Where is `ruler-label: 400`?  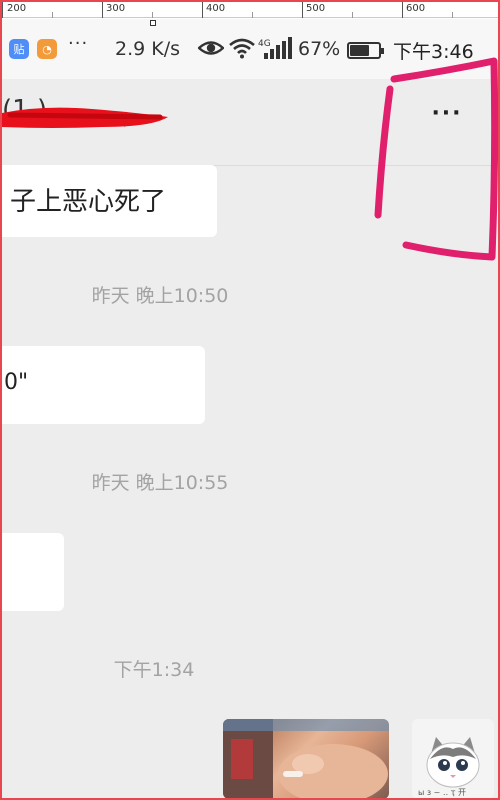
ruler-label: 400 is located at coordinates (216, 8).